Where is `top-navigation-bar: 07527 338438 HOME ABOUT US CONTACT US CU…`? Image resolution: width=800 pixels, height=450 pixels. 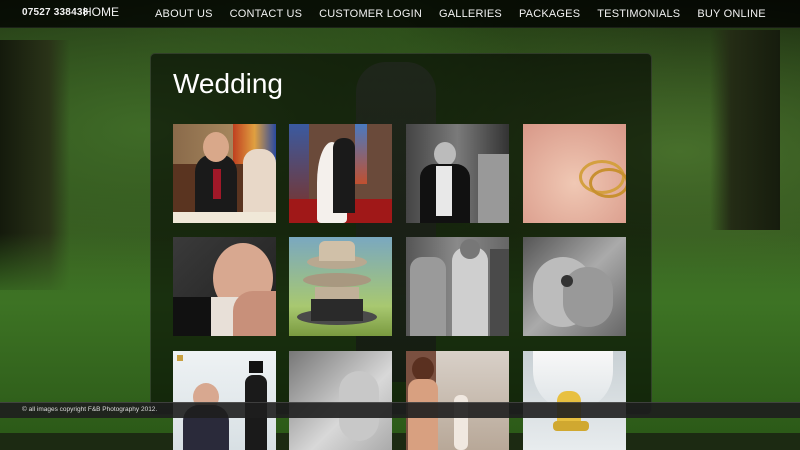 top-navigation-bar: 07527 338438 HOME ABOUT US CONTACT US CU… is located at coordinates (400, 14).